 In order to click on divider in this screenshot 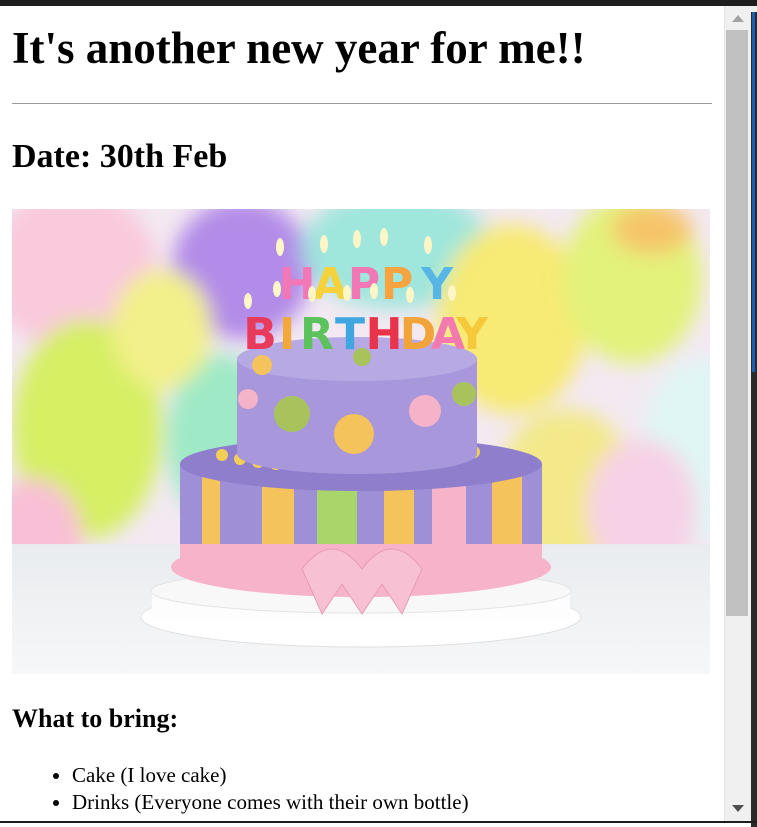, I will do `click(362, 103)`.